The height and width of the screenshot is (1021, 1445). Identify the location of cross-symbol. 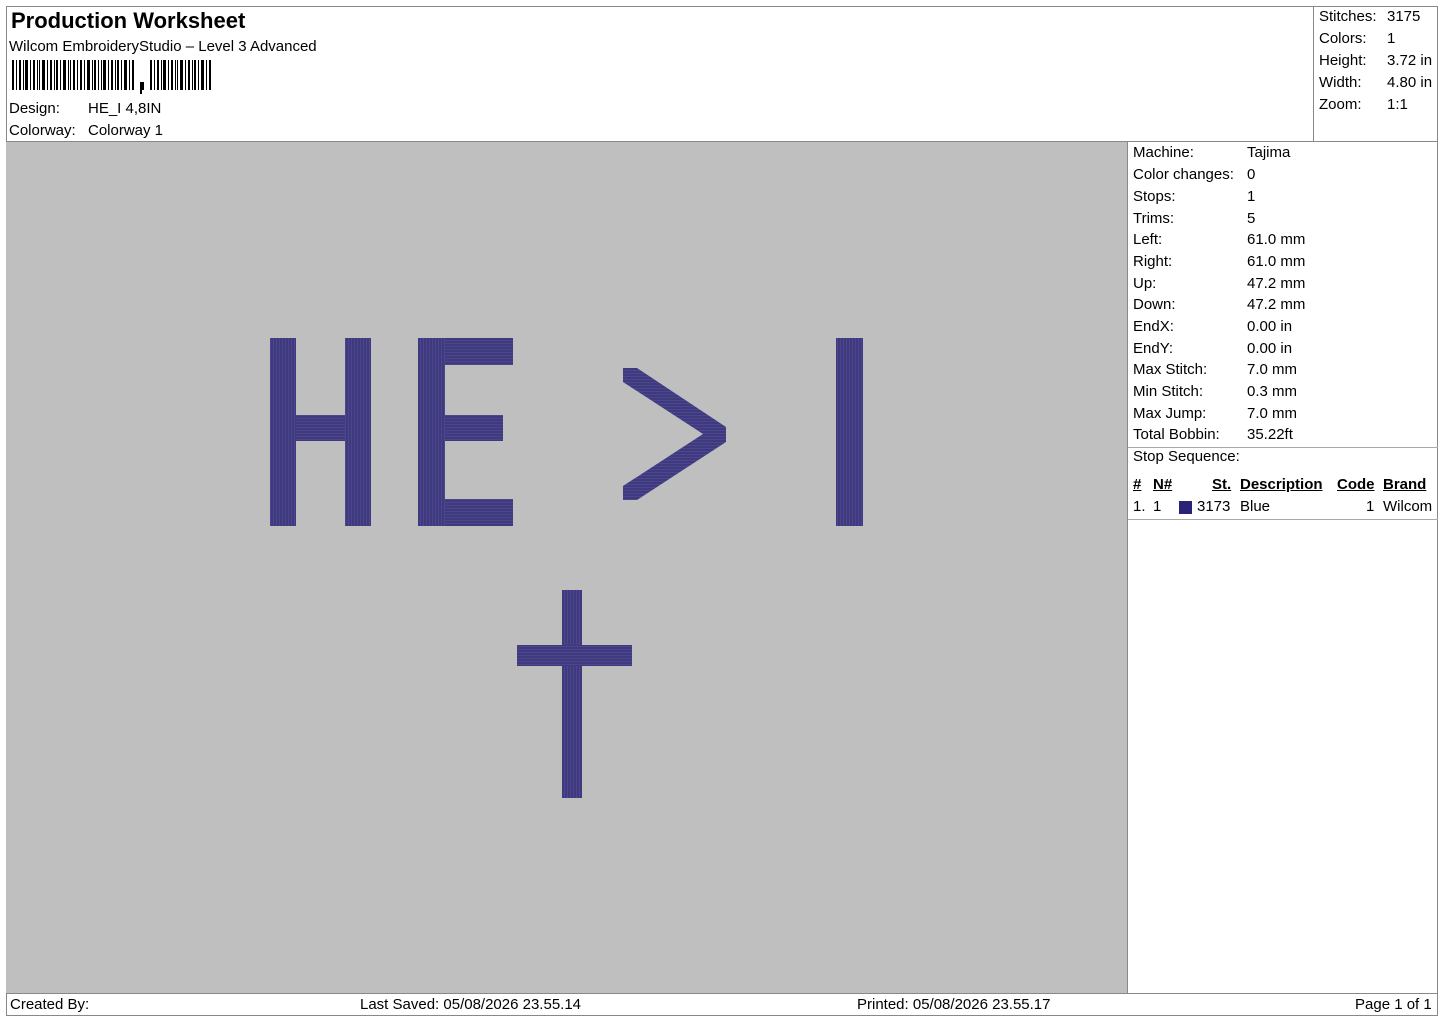
(574, 694).